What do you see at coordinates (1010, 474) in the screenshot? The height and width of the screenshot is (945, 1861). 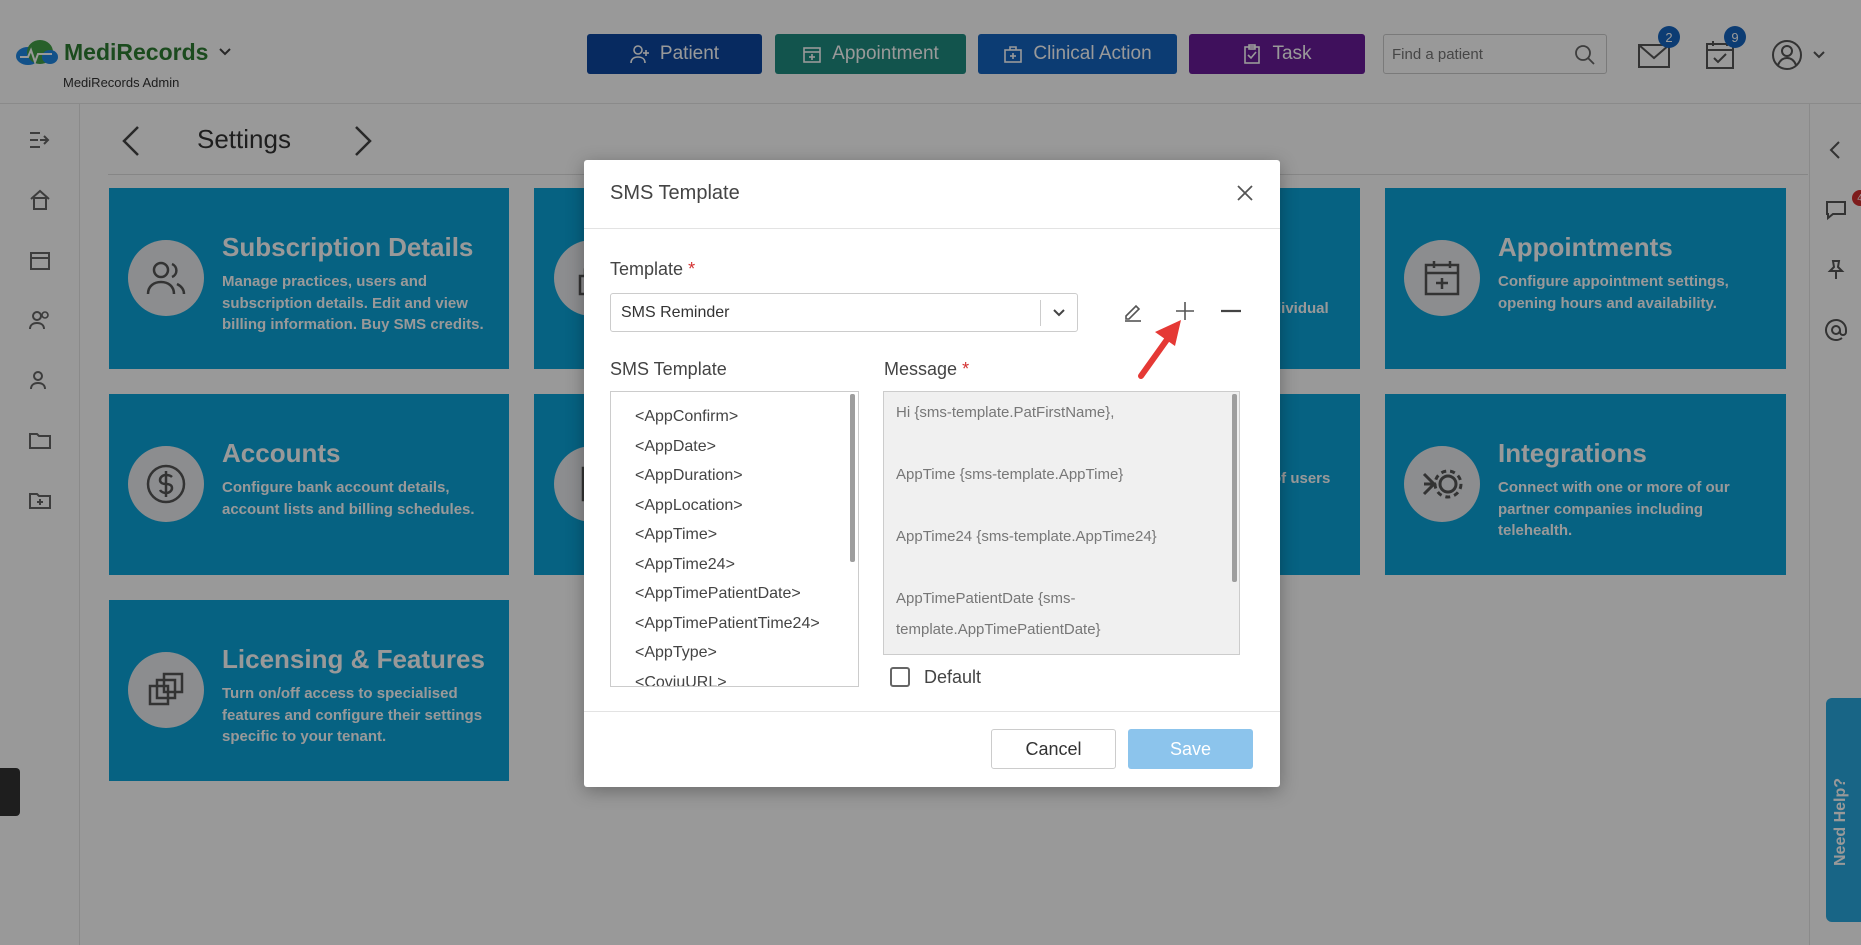 I see `message-line: AppTime {sms-template.AppTime}` at bounding box center [1010, 474].